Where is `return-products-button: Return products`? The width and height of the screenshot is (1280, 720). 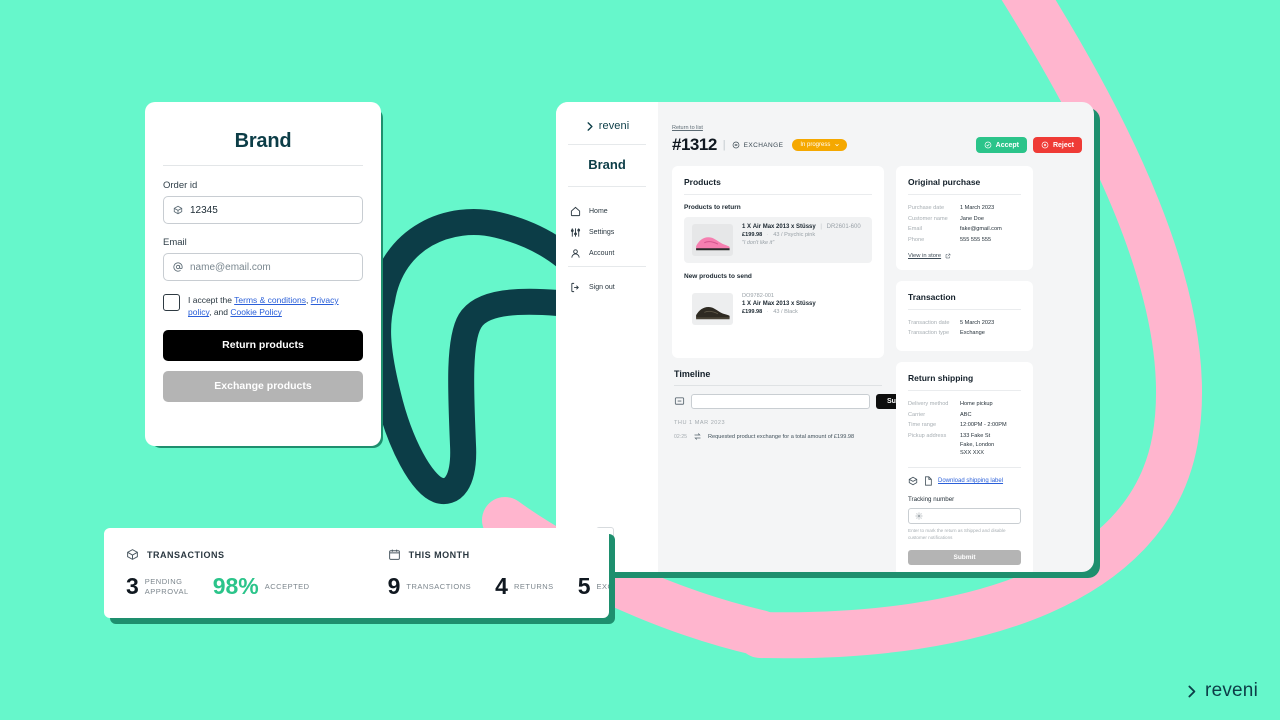 return-products-button: Return products is located at coordinates (263, 345).